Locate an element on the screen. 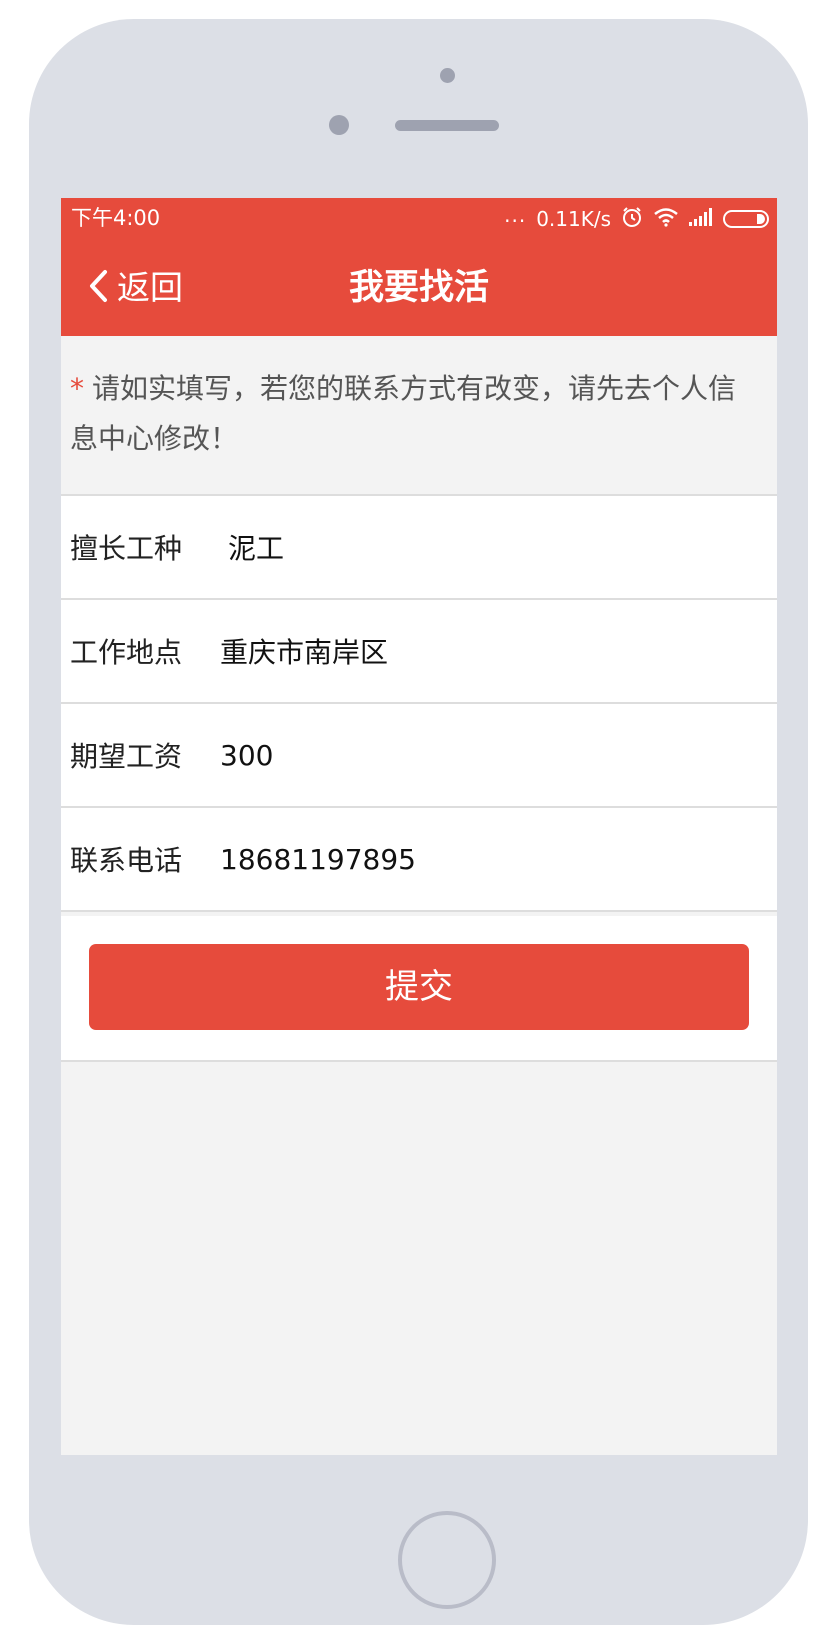  status-indicators: ... 0.11K/s is located at coordinates (636, 218).